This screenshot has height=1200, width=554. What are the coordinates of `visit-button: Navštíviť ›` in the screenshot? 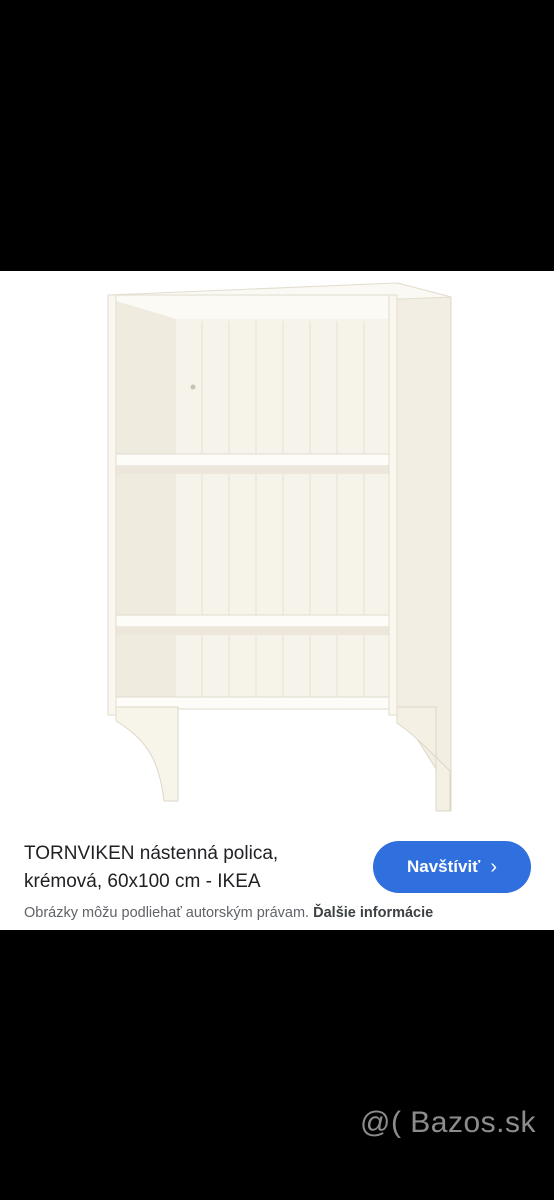 It's located at (452, 867).